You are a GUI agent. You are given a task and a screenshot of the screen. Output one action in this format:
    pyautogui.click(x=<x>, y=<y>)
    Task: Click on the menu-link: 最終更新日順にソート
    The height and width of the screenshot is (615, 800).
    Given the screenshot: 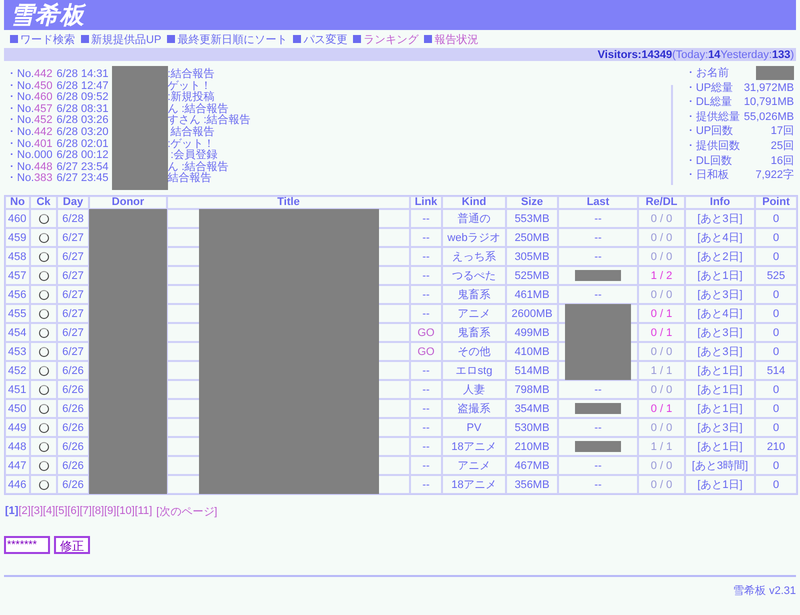 What is the action you would take?
    pyautogui.click(x=232, y=39)
    